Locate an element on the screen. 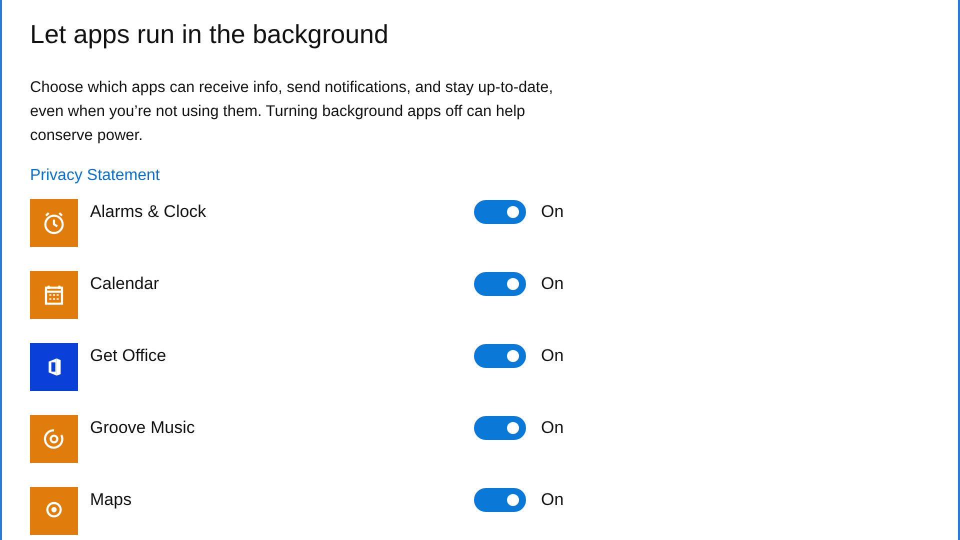  app-name: Maps is located at coordinates (111, 500).